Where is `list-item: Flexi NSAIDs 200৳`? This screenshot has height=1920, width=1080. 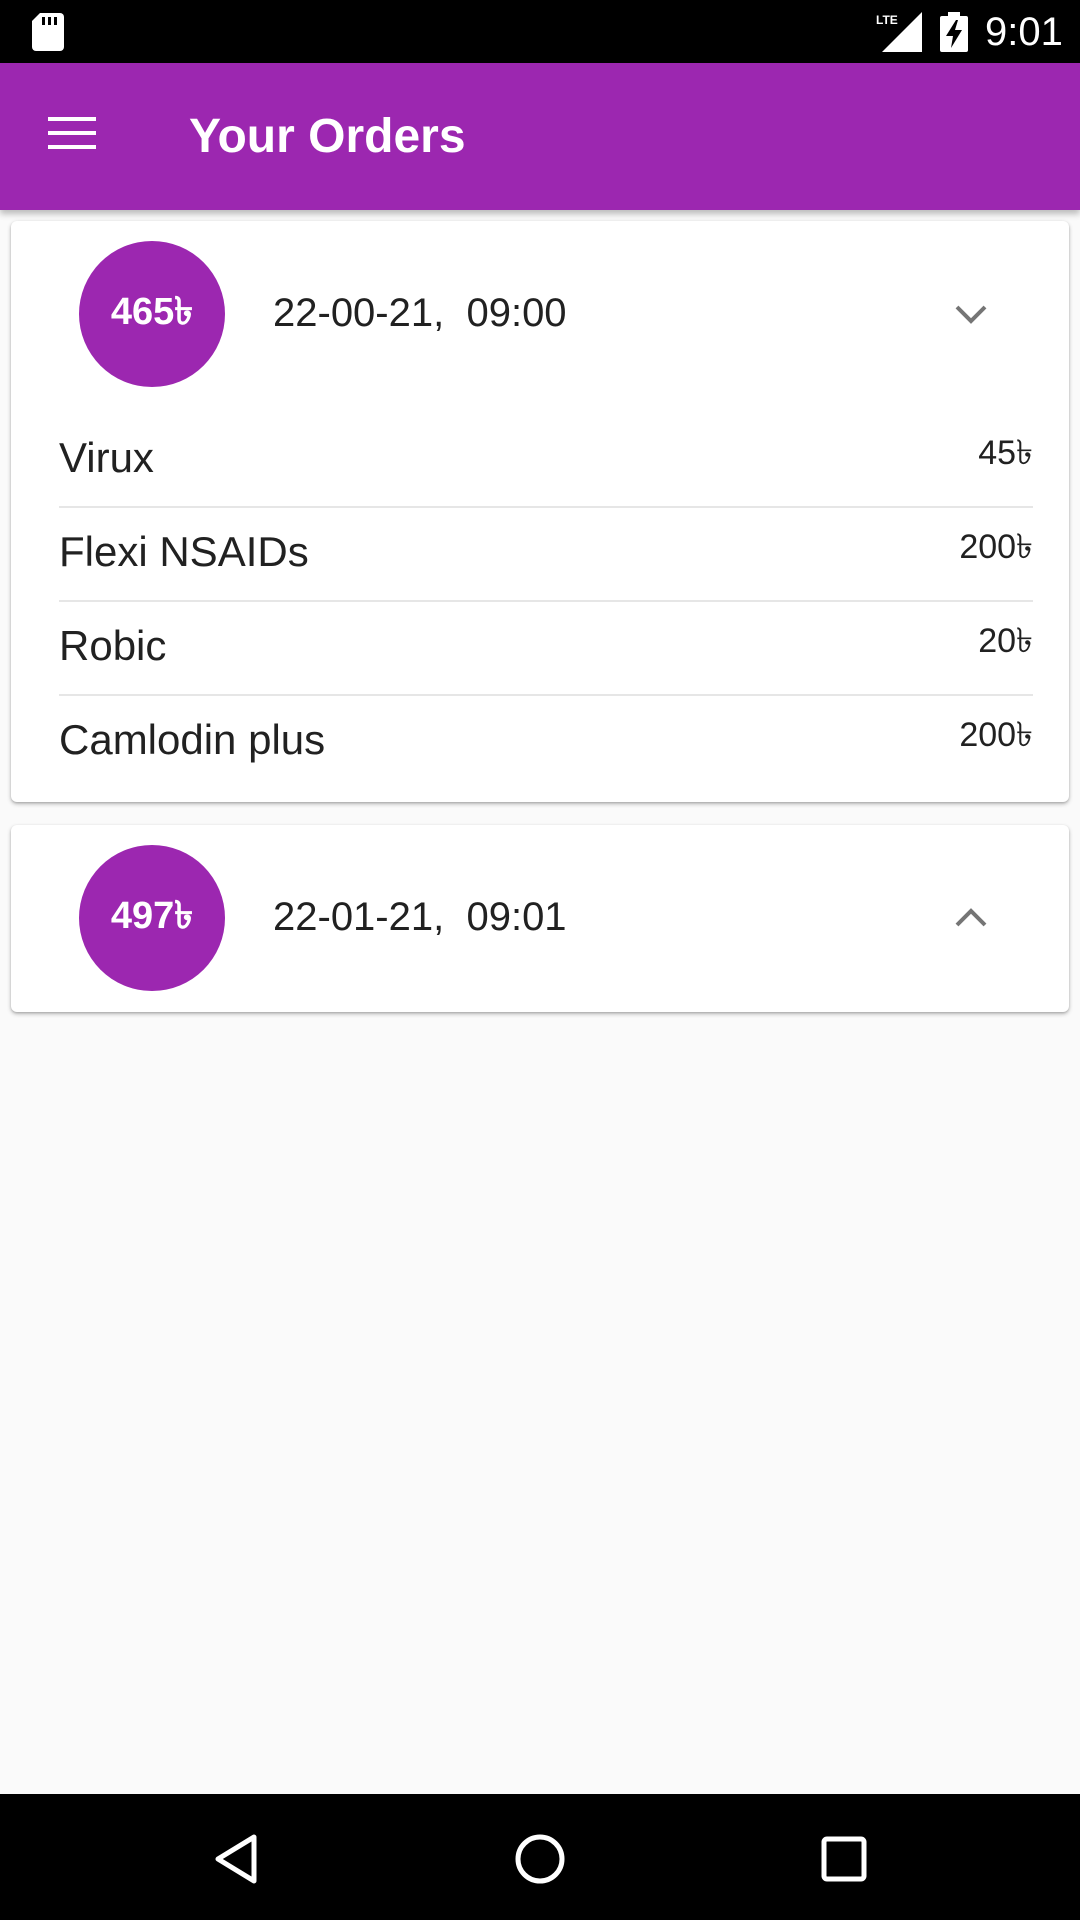 list-item: Flexi NSAIDs 200৳ is located at coordinates (546, 555).